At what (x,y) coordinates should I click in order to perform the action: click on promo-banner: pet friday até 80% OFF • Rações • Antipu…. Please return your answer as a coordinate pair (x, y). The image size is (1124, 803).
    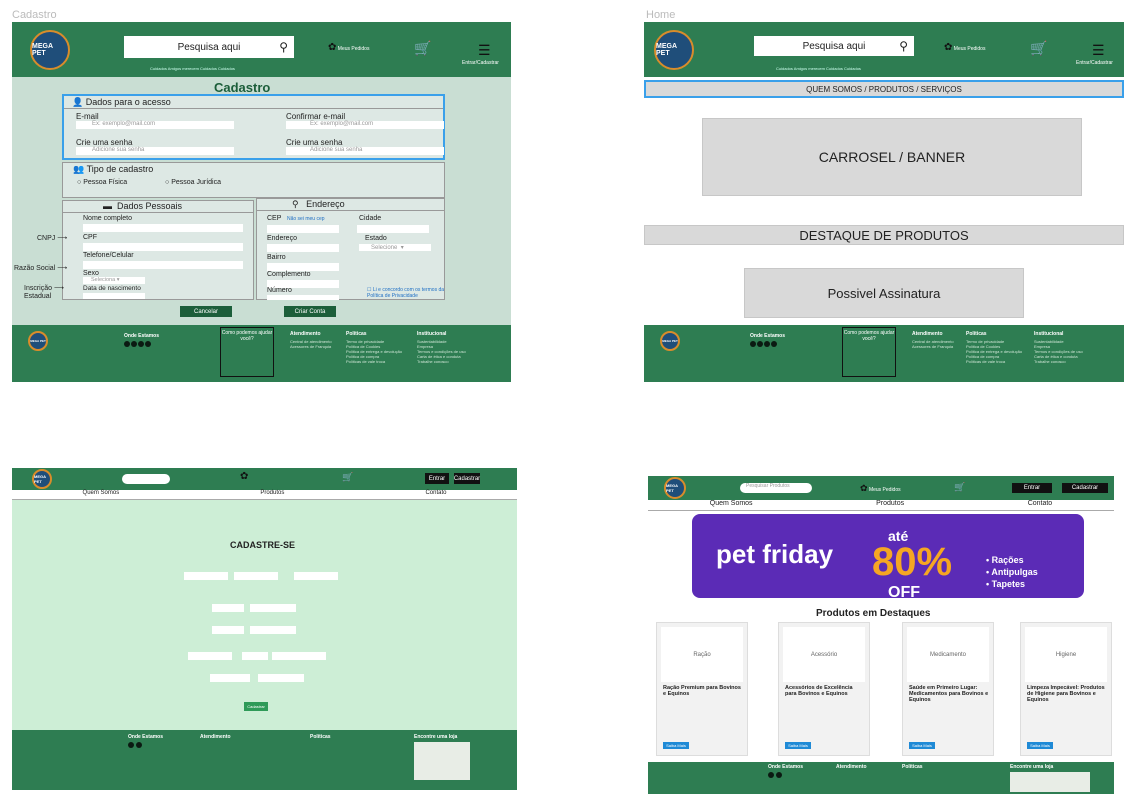
    Looking at the image, I should click on (888, 556).